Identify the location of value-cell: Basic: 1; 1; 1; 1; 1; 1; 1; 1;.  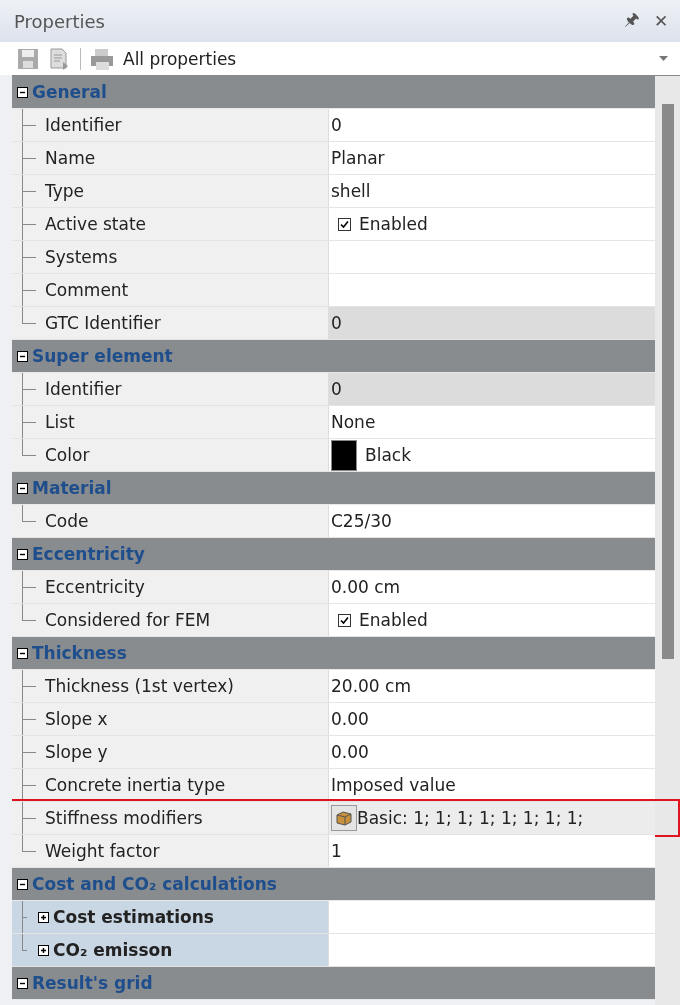
(492, 818).